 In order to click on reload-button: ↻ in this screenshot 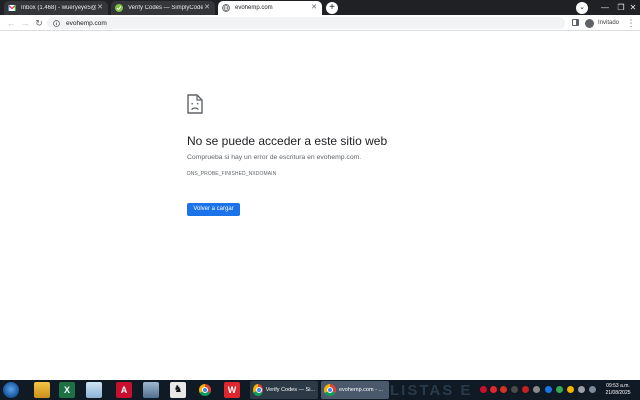, I will do `click(39, 23)`.